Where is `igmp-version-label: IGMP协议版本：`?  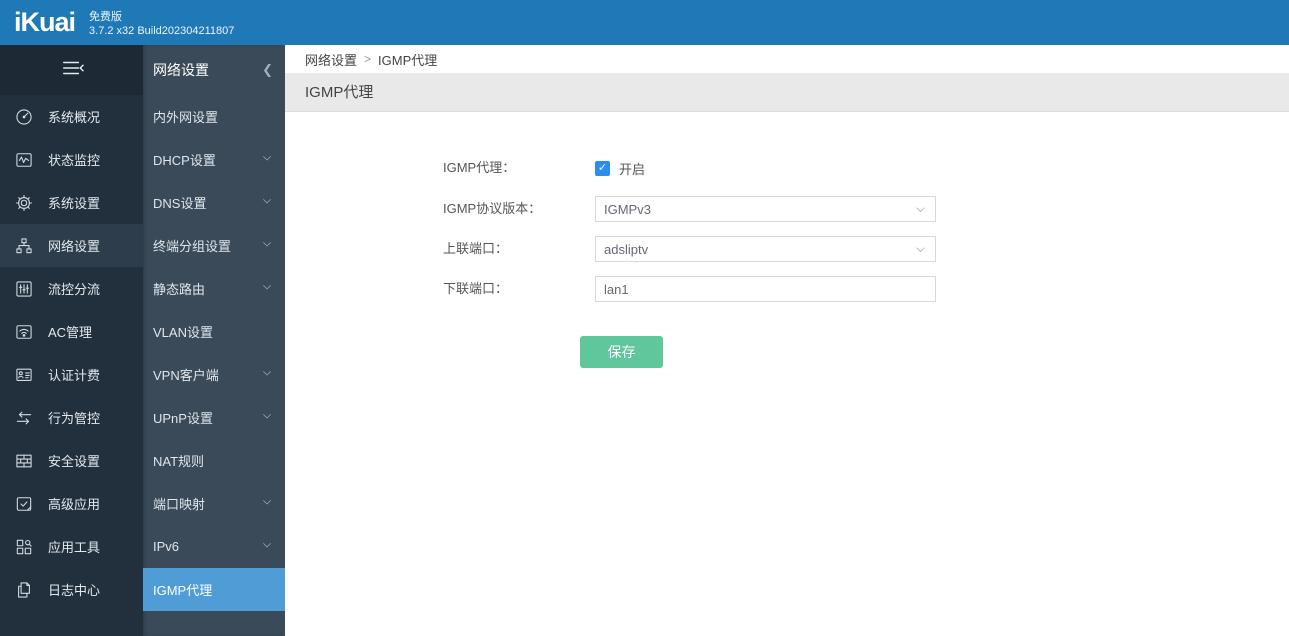 igmp-version-label: IGMP协议版本： is located at coordinates (492, 208).